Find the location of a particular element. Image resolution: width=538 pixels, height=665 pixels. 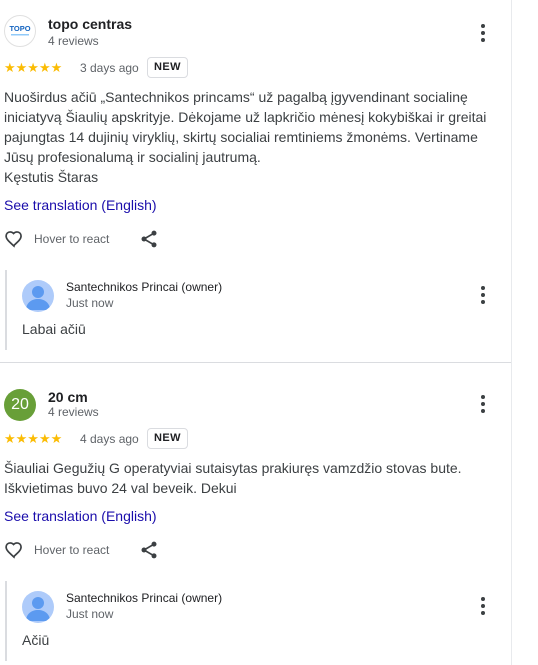

reviewer-avatar: TOPO is located at coordinates (20, 31).